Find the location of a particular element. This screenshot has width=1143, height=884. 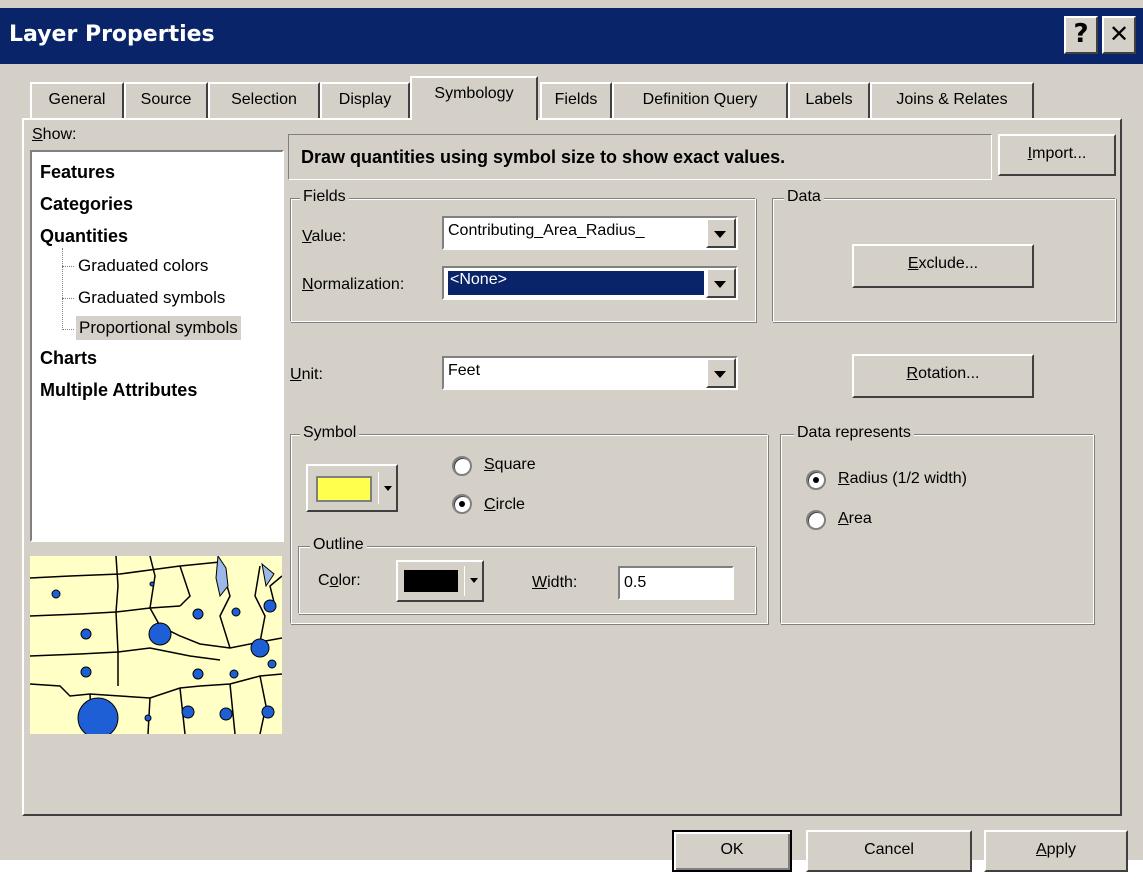

tab-fields: Fields is located at coordinates (576, 100).